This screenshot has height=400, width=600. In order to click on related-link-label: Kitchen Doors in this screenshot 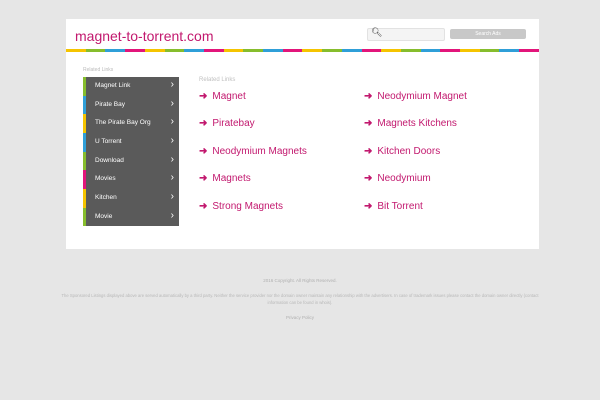, I will do `click(409, 151)`.